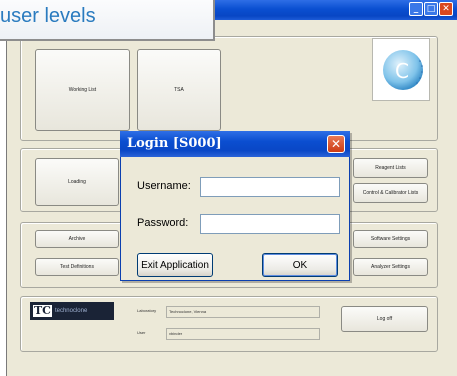 Image resolution: width=457 pixels, height=376 pixels. I want to click on app-logo: C, so click(401, 69).